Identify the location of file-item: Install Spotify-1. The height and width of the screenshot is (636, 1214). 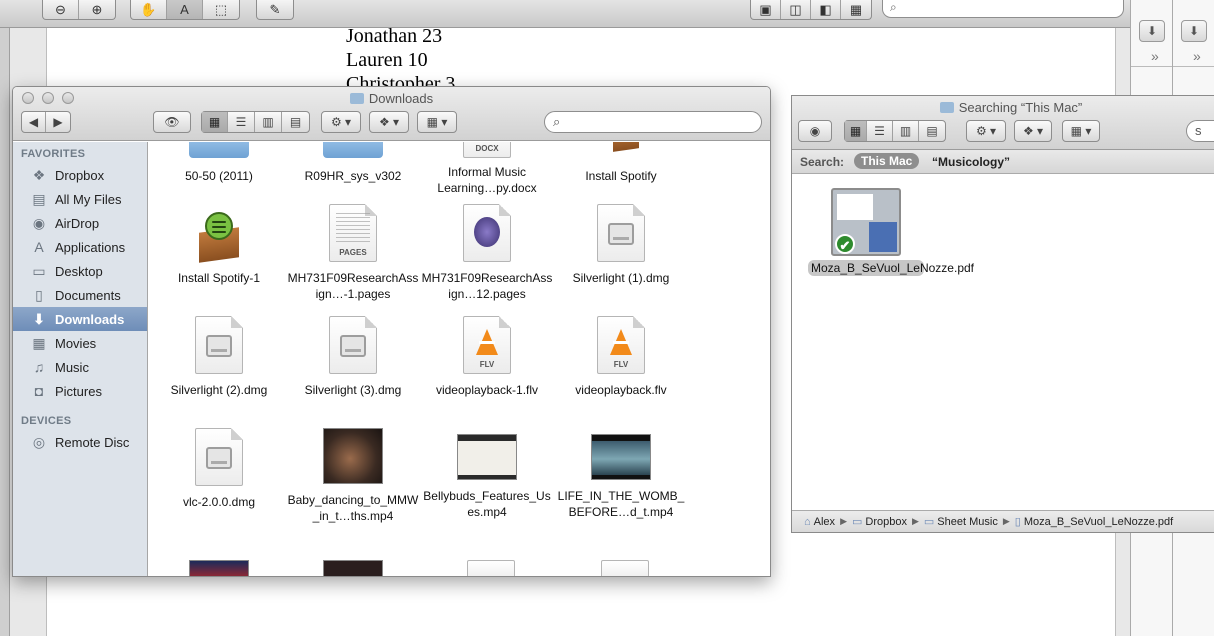
(219, 245).